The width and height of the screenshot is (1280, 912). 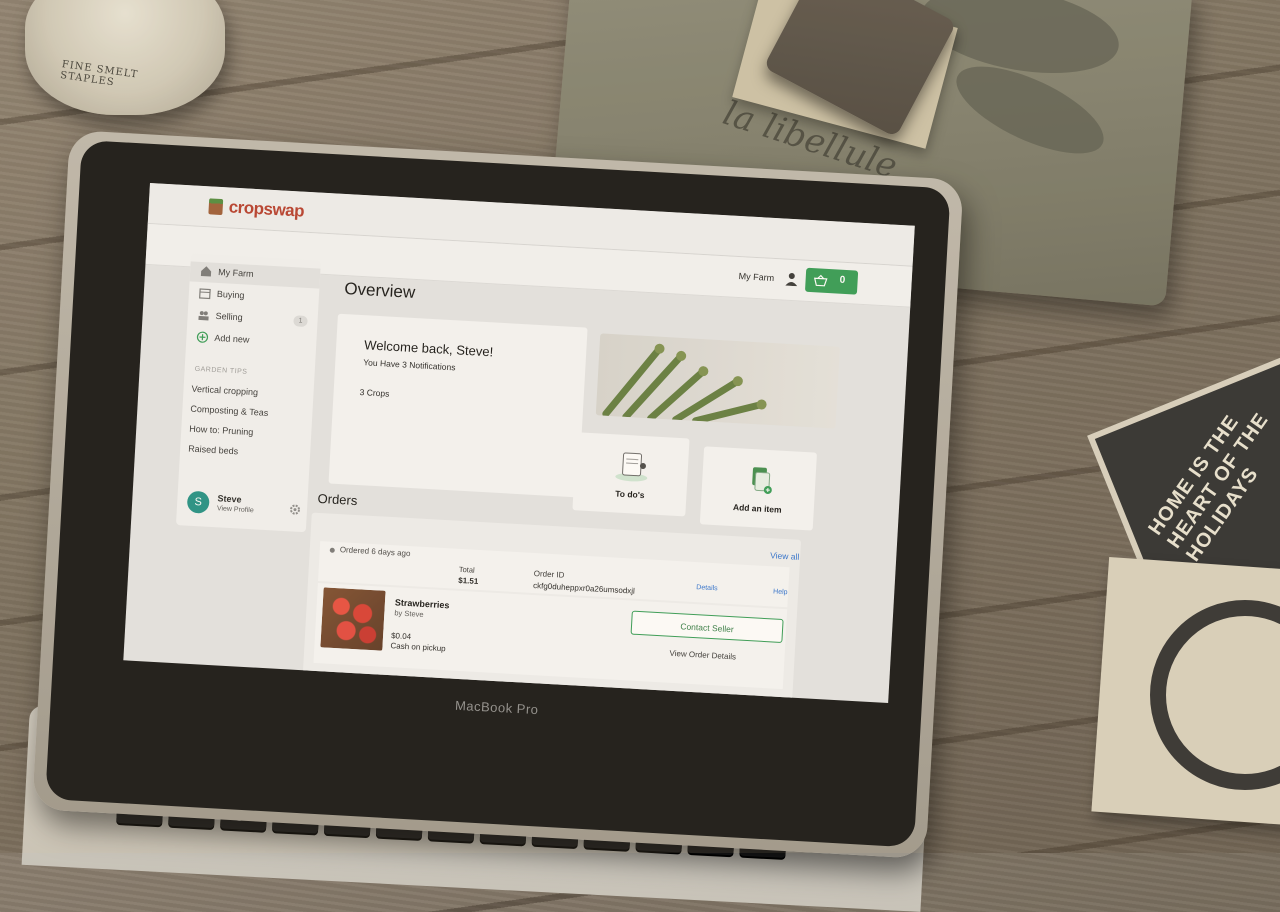 What do you see at coordinates (235, 509) in the screenshot?
I see `view-profile-link: View Profile` at bounding box center [235, 509].